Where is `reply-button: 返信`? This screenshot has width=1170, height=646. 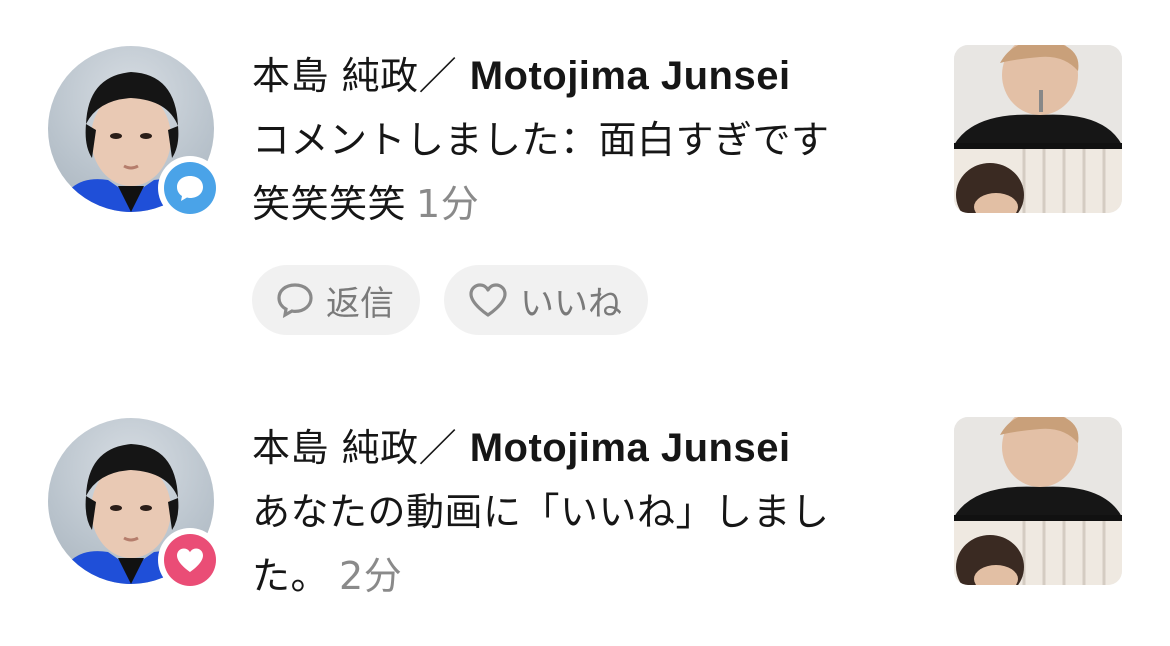
reply-button: 返信 is located at coordinates (336, 300).